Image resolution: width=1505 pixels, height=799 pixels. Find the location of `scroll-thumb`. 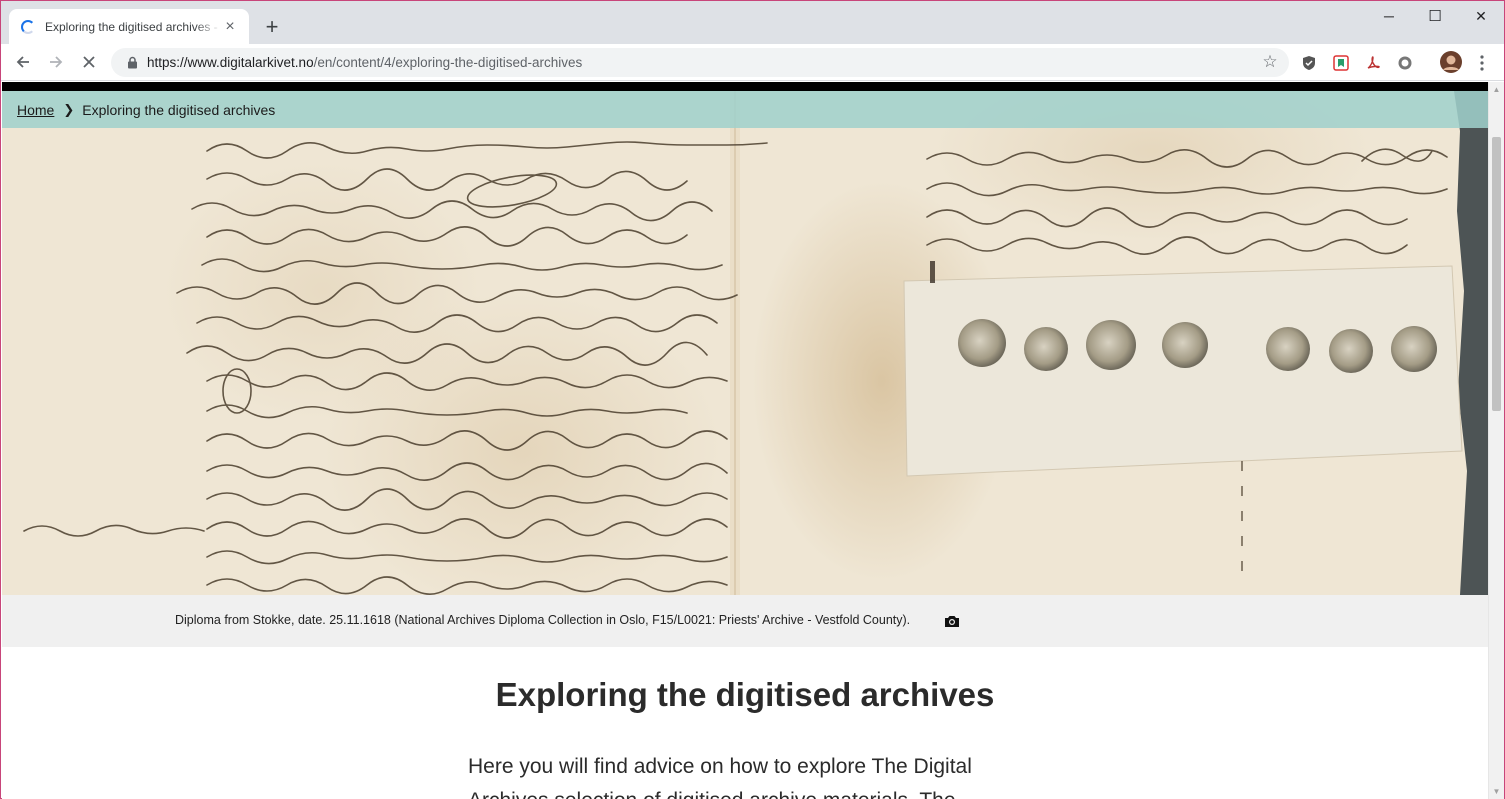

scroll-thumb is located at coordinates (1496, 274).